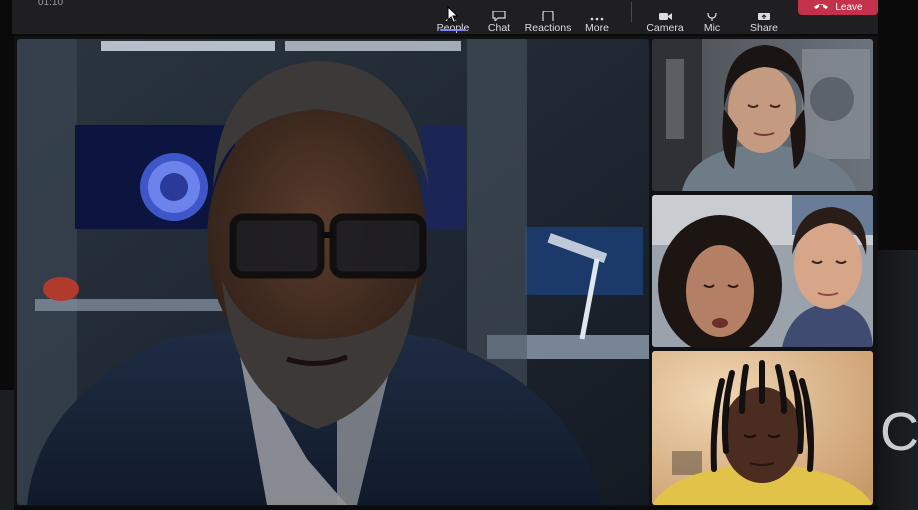 The height and width of the screenshot is (510, 918). Describe the element at coordinates (445, 17) in the screenshot. I see `meeting-toolbar: 01:10 People Chat Reactions More Camera` at that location.